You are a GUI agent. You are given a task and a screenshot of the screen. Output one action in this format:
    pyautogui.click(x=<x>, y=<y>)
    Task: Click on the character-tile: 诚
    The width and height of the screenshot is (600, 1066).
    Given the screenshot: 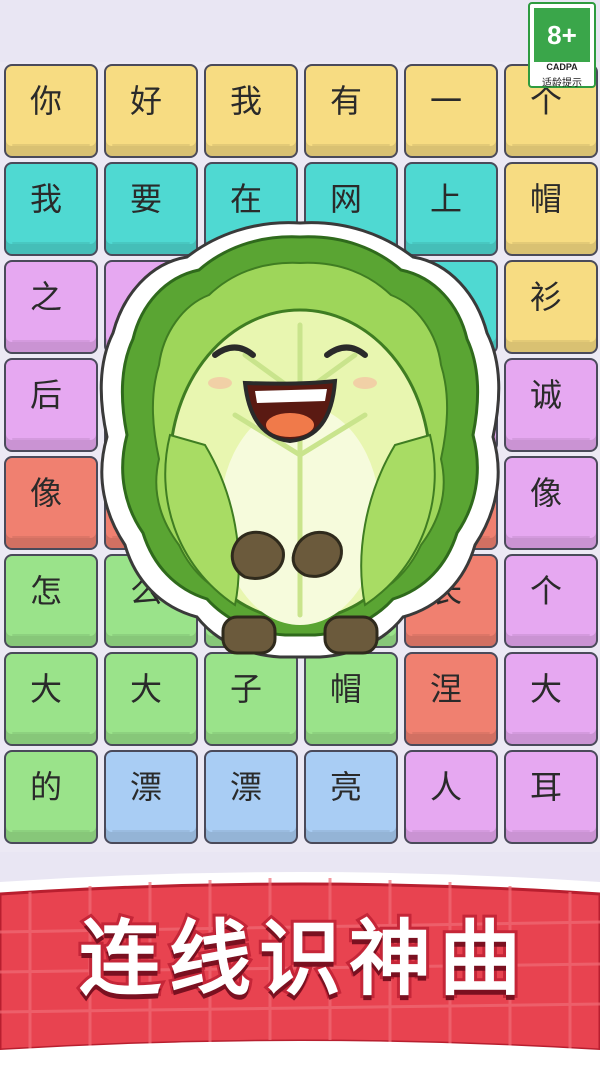 What is the action you would take?
    pyautogui.click(x=551, y=405)
    